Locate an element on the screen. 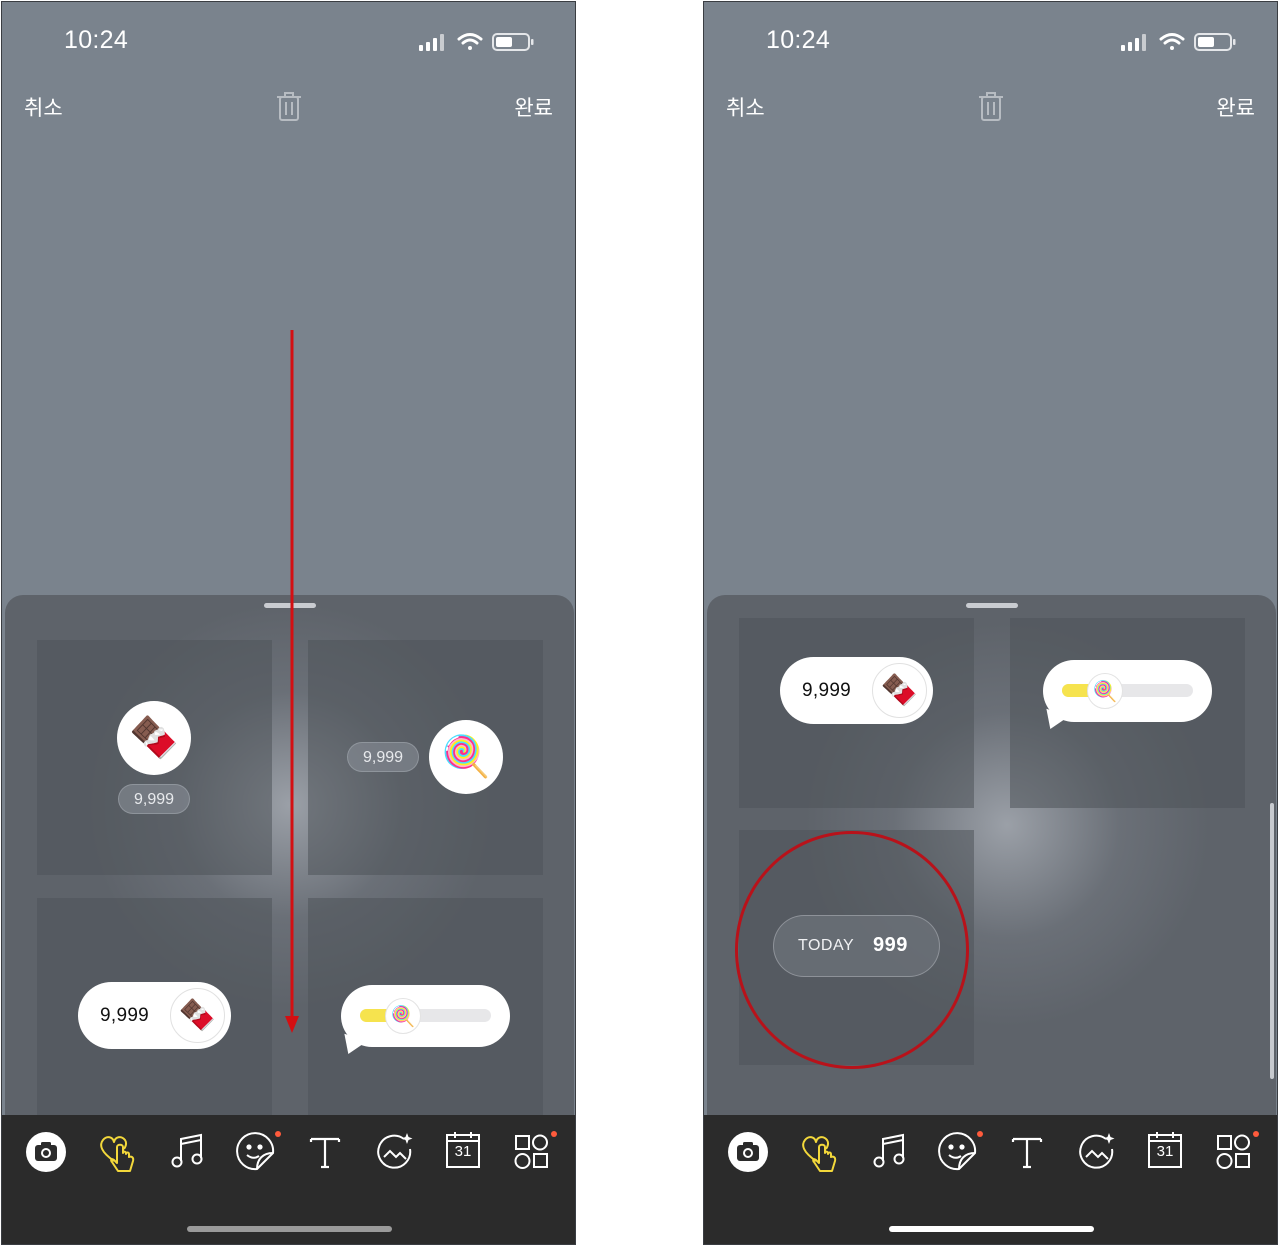  sticker-tile-lollipop-circle: 9,999 🍭 is located at coordinates (425, 757).